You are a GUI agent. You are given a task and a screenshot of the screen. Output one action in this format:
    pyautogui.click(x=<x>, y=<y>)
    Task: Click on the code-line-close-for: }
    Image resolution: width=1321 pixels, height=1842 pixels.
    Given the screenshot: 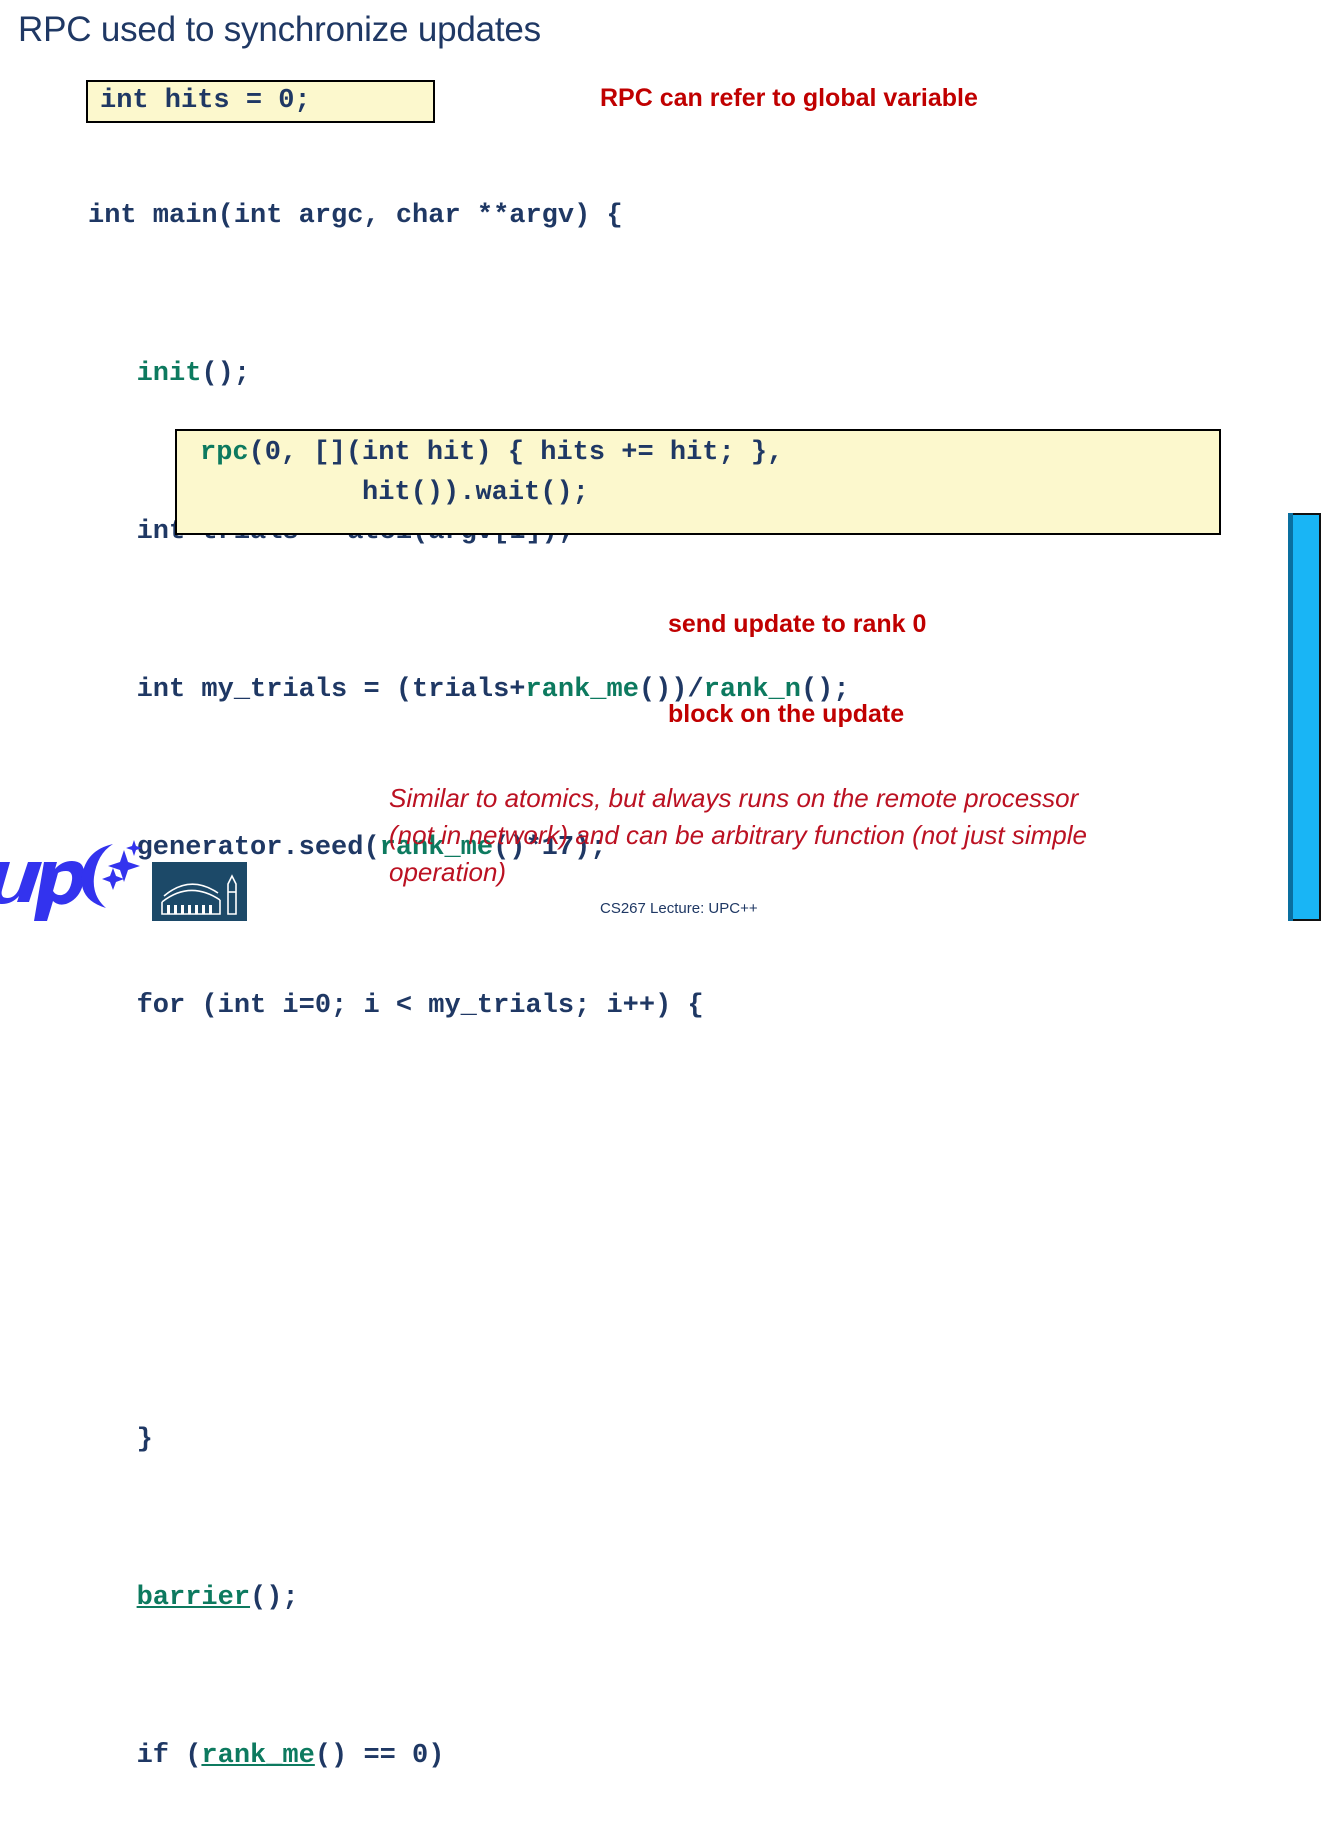 What is the action you would take?
    pyautogui.click(x=120, y=1440)
    